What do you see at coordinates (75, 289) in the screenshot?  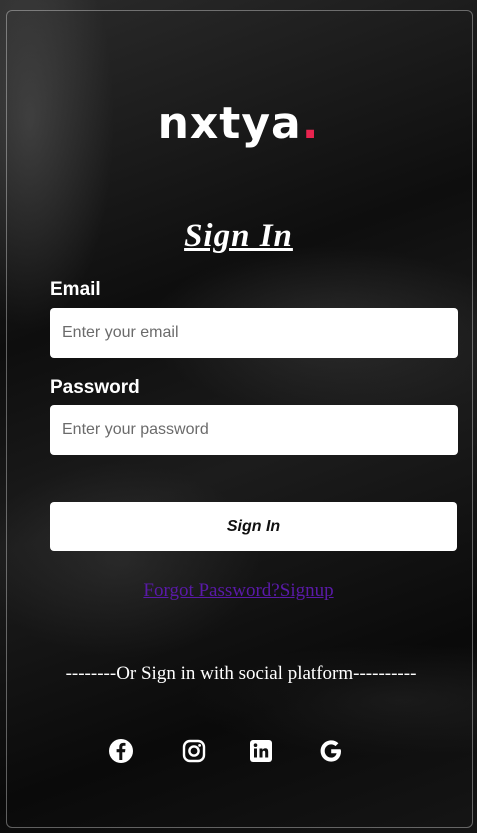 I see `email-label: Email` at bounding box center [75, 289].